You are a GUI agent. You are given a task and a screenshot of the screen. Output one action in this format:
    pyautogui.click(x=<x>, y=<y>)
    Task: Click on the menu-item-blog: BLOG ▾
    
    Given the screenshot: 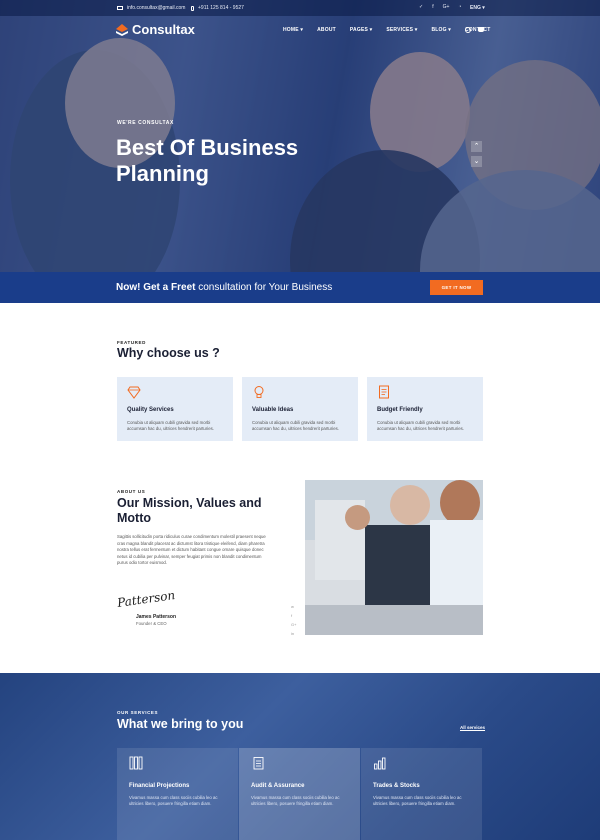 What is the action you would take?
    pyautogui.click(x=441, y=30)
    